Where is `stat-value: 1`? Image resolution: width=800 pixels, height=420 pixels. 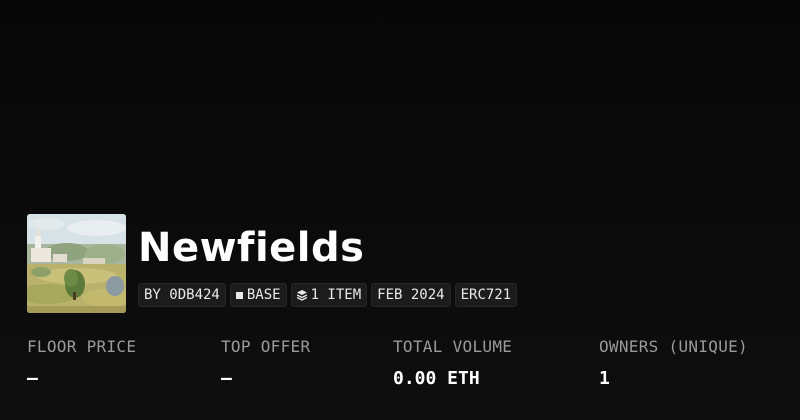 stat-value: 1 is located at coordinates (604, 378).